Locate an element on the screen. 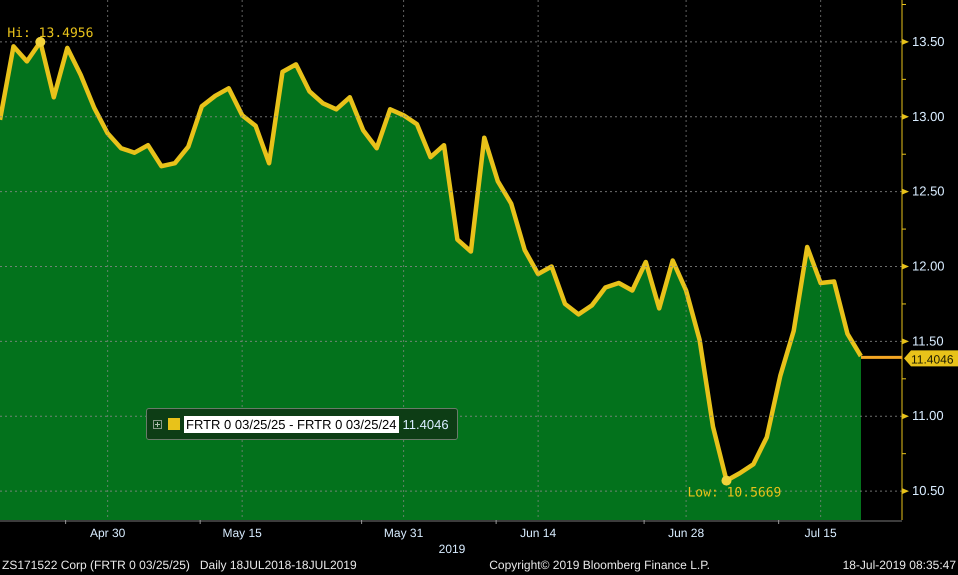  y-axis-label: 12.00 is located at coordinates (928, 266).